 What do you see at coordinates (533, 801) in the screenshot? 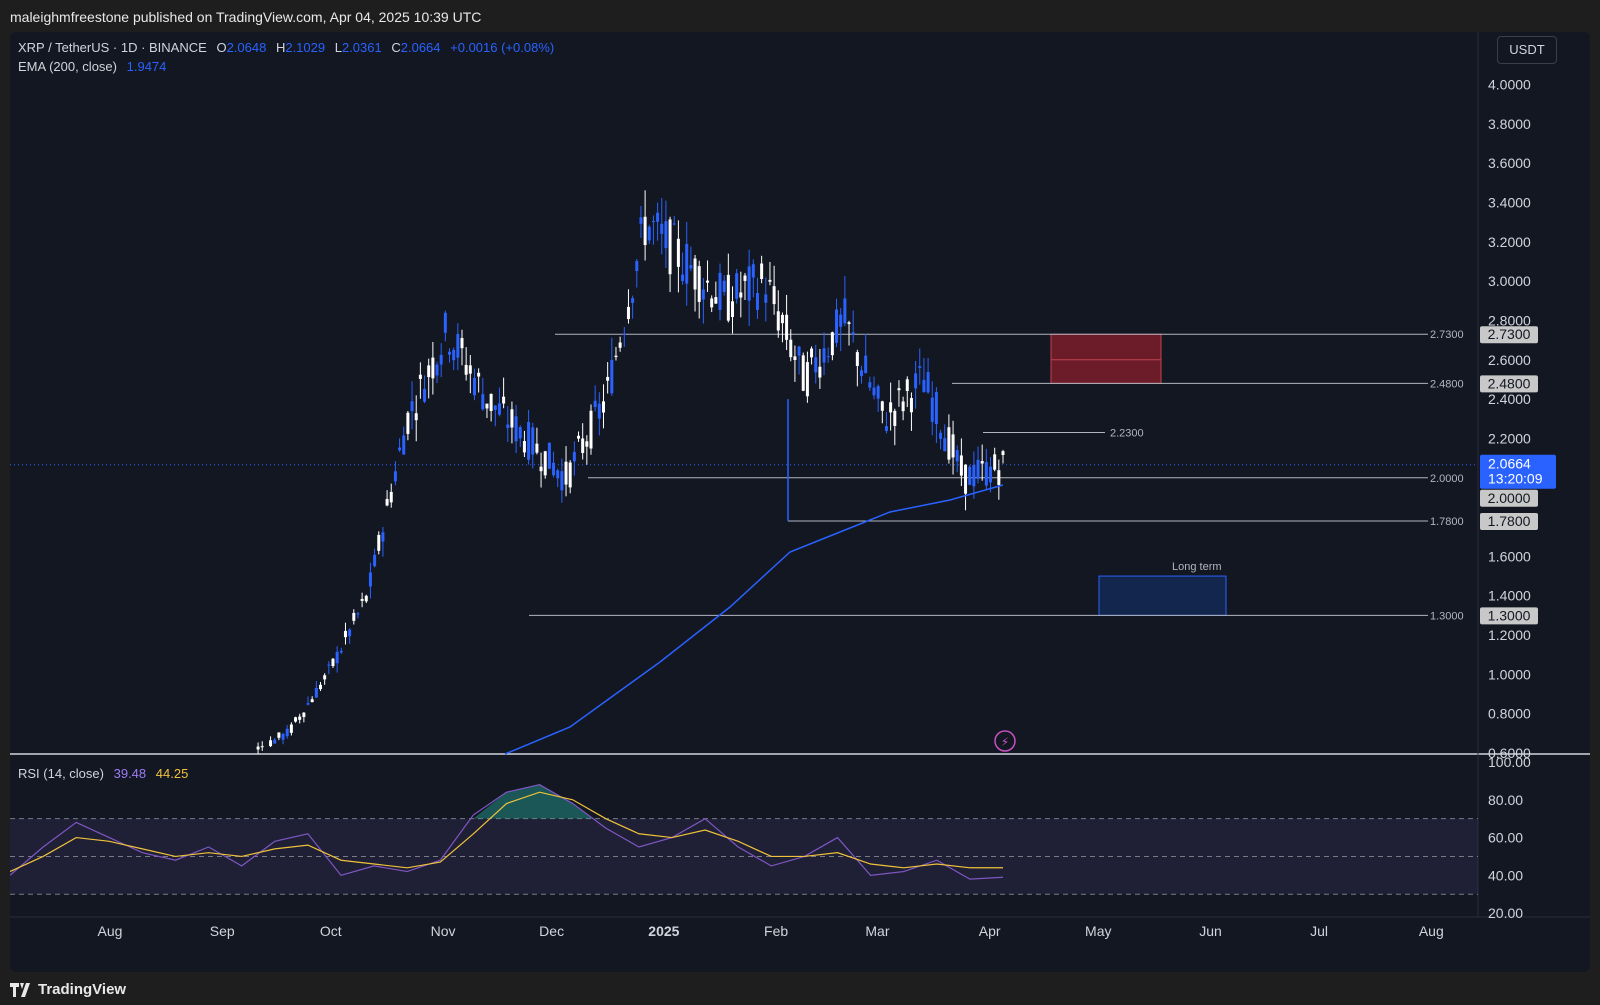
I see `rsi-overbought-fill` at bounding box center [533, 801].